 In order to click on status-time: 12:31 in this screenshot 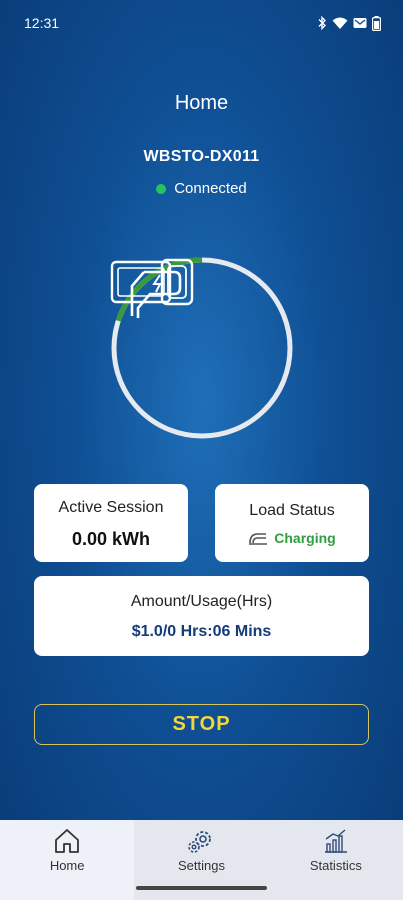, I will do `click(42, 23)`.